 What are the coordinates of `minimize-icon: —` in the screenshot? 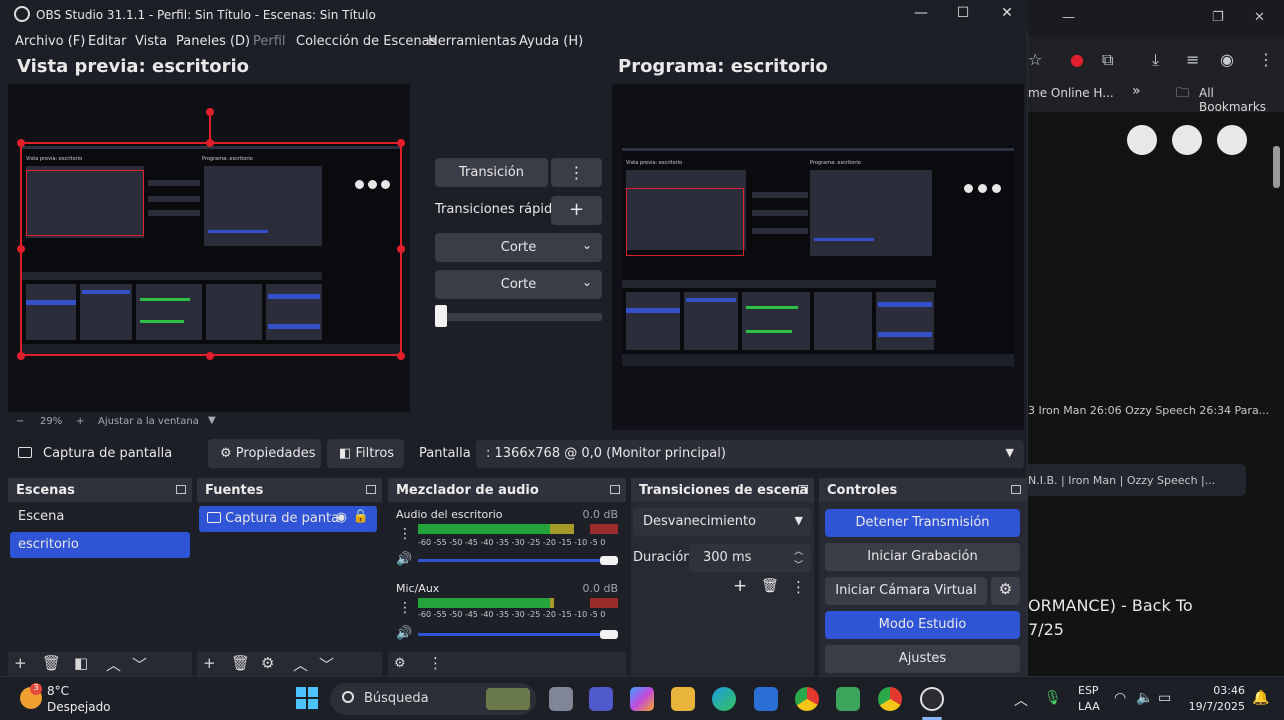 It's located at (1068, 17).